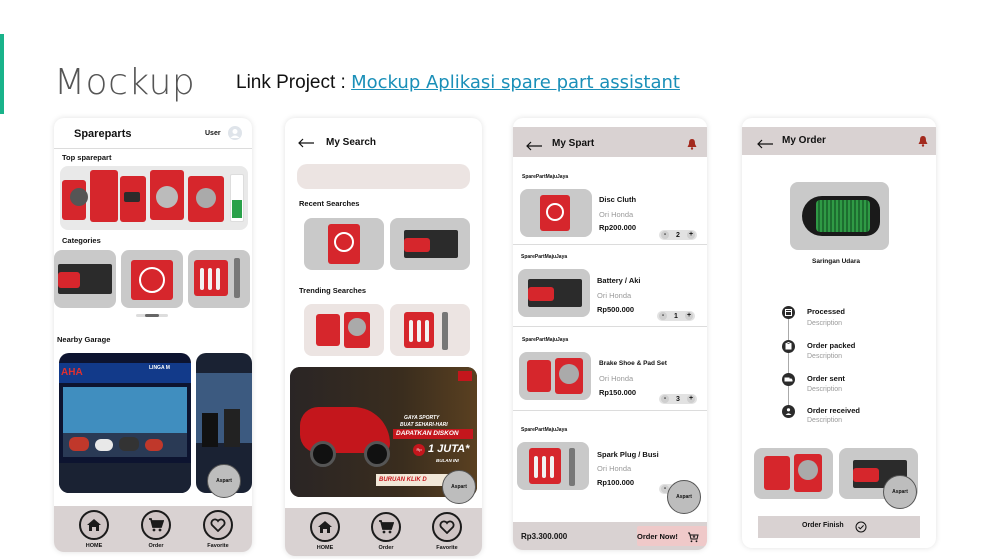 This screenshot has height=559, width=992. What do you see at coordinates (72, 372) in the screenshot?
I see `garage-sign: AHA` at bounding box center [72, 372].